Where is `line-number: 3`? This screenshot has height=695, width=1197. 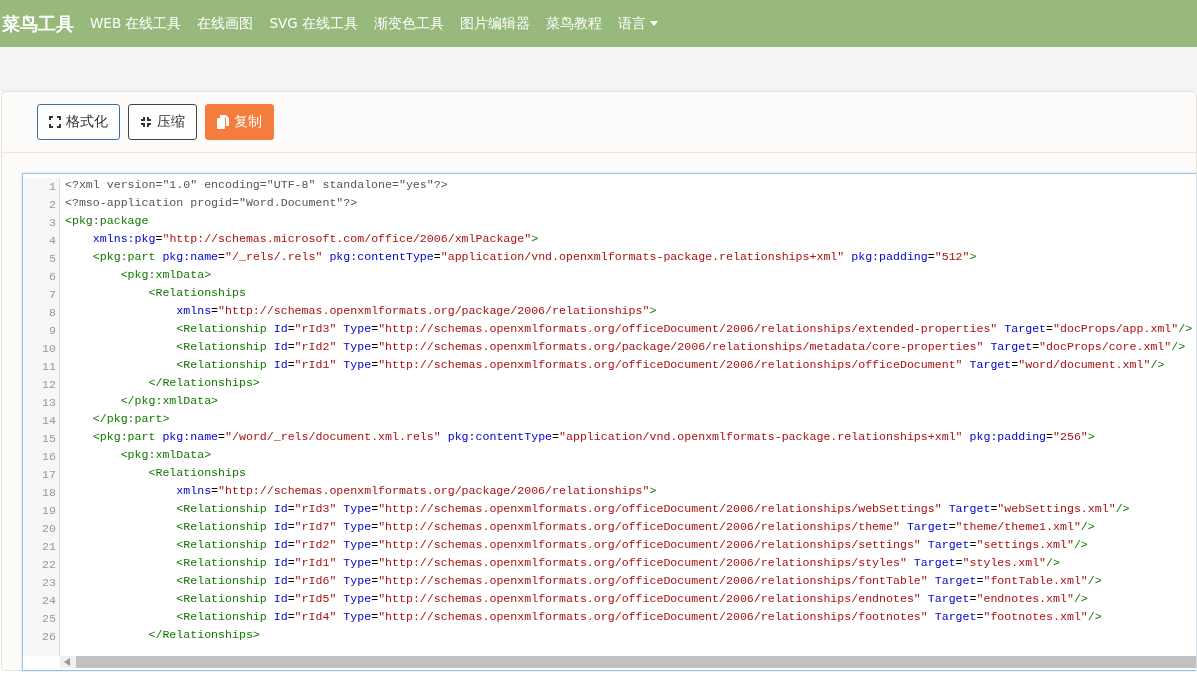 line-number: 3 is located at coordinates (52, 223).